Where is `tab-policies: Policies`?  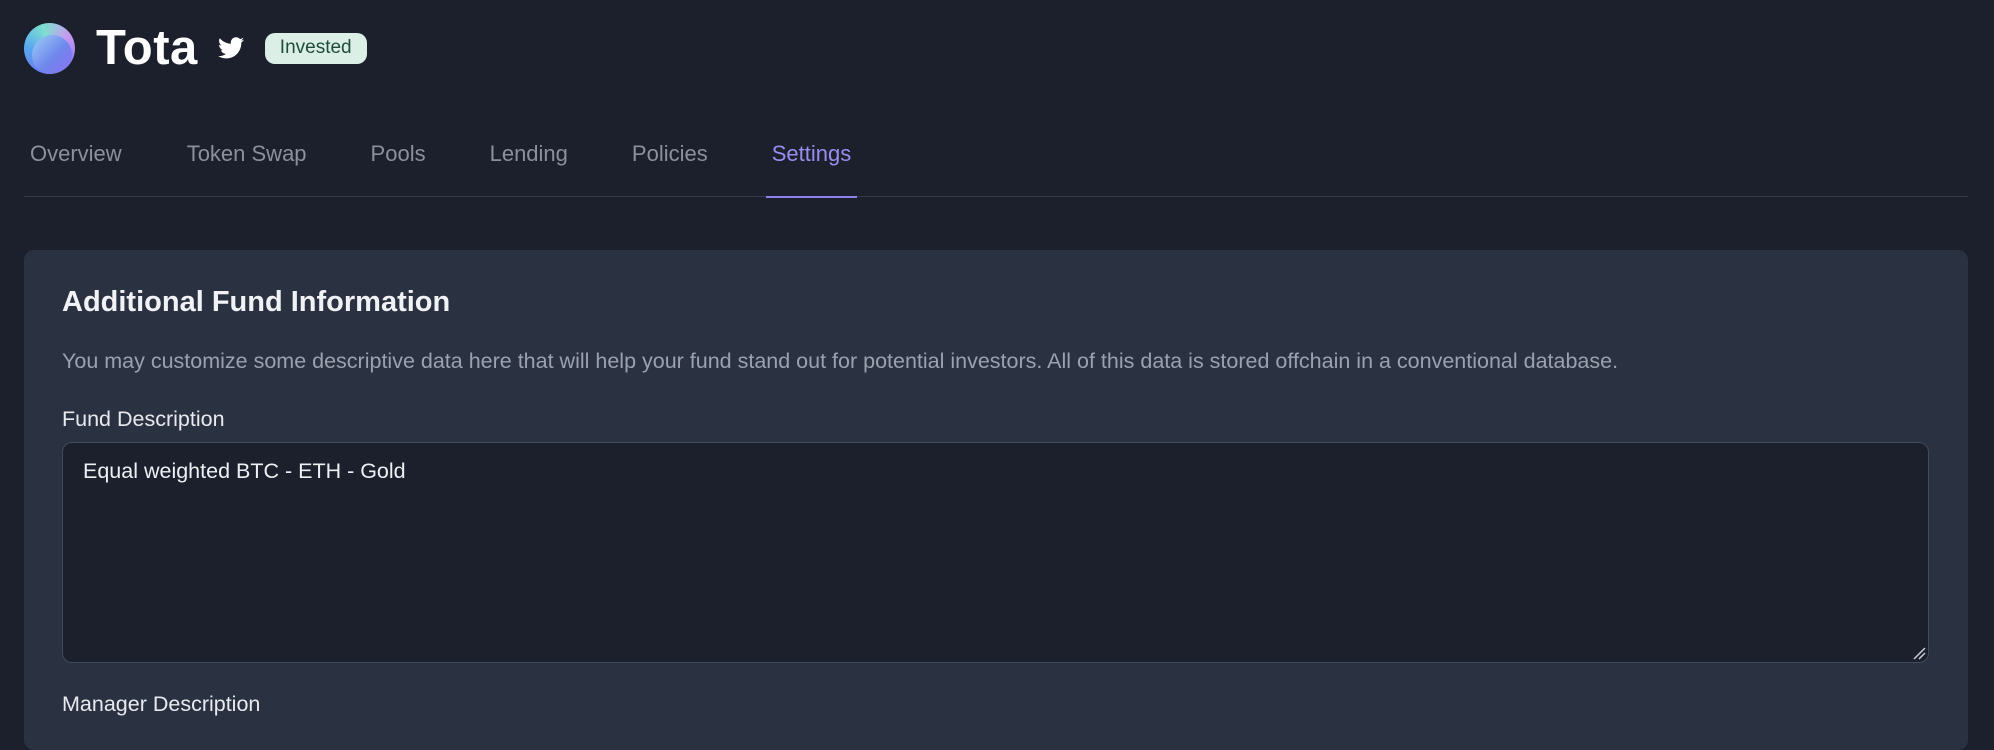
tab-policies: Policies is located at coordinates (670, 159).